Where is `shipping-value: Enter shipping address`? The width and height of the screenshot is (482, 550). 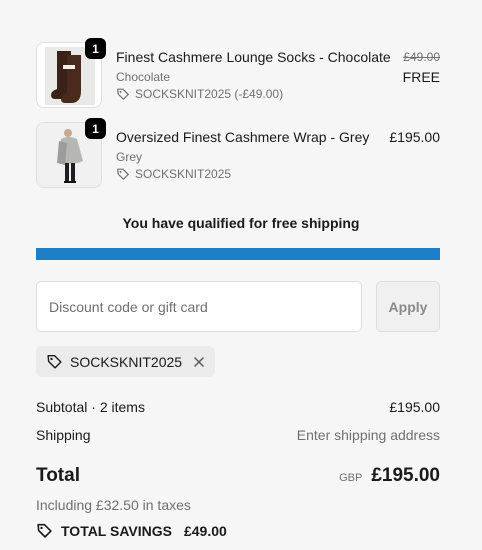
shipping-value: Enter shipping address is located at coordinates (368, 435).